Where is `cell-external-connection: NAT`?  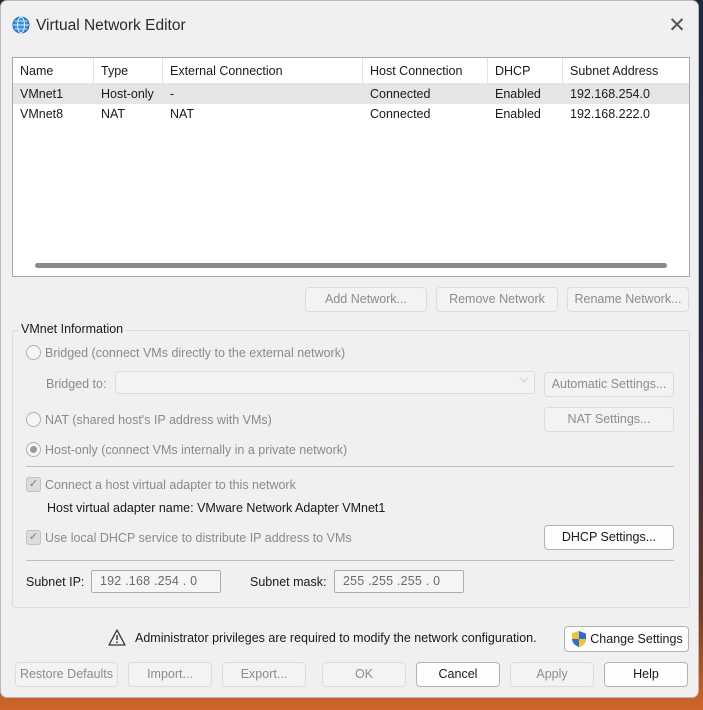
cell-external-connection: NAT is located at coordinates (182, 114).